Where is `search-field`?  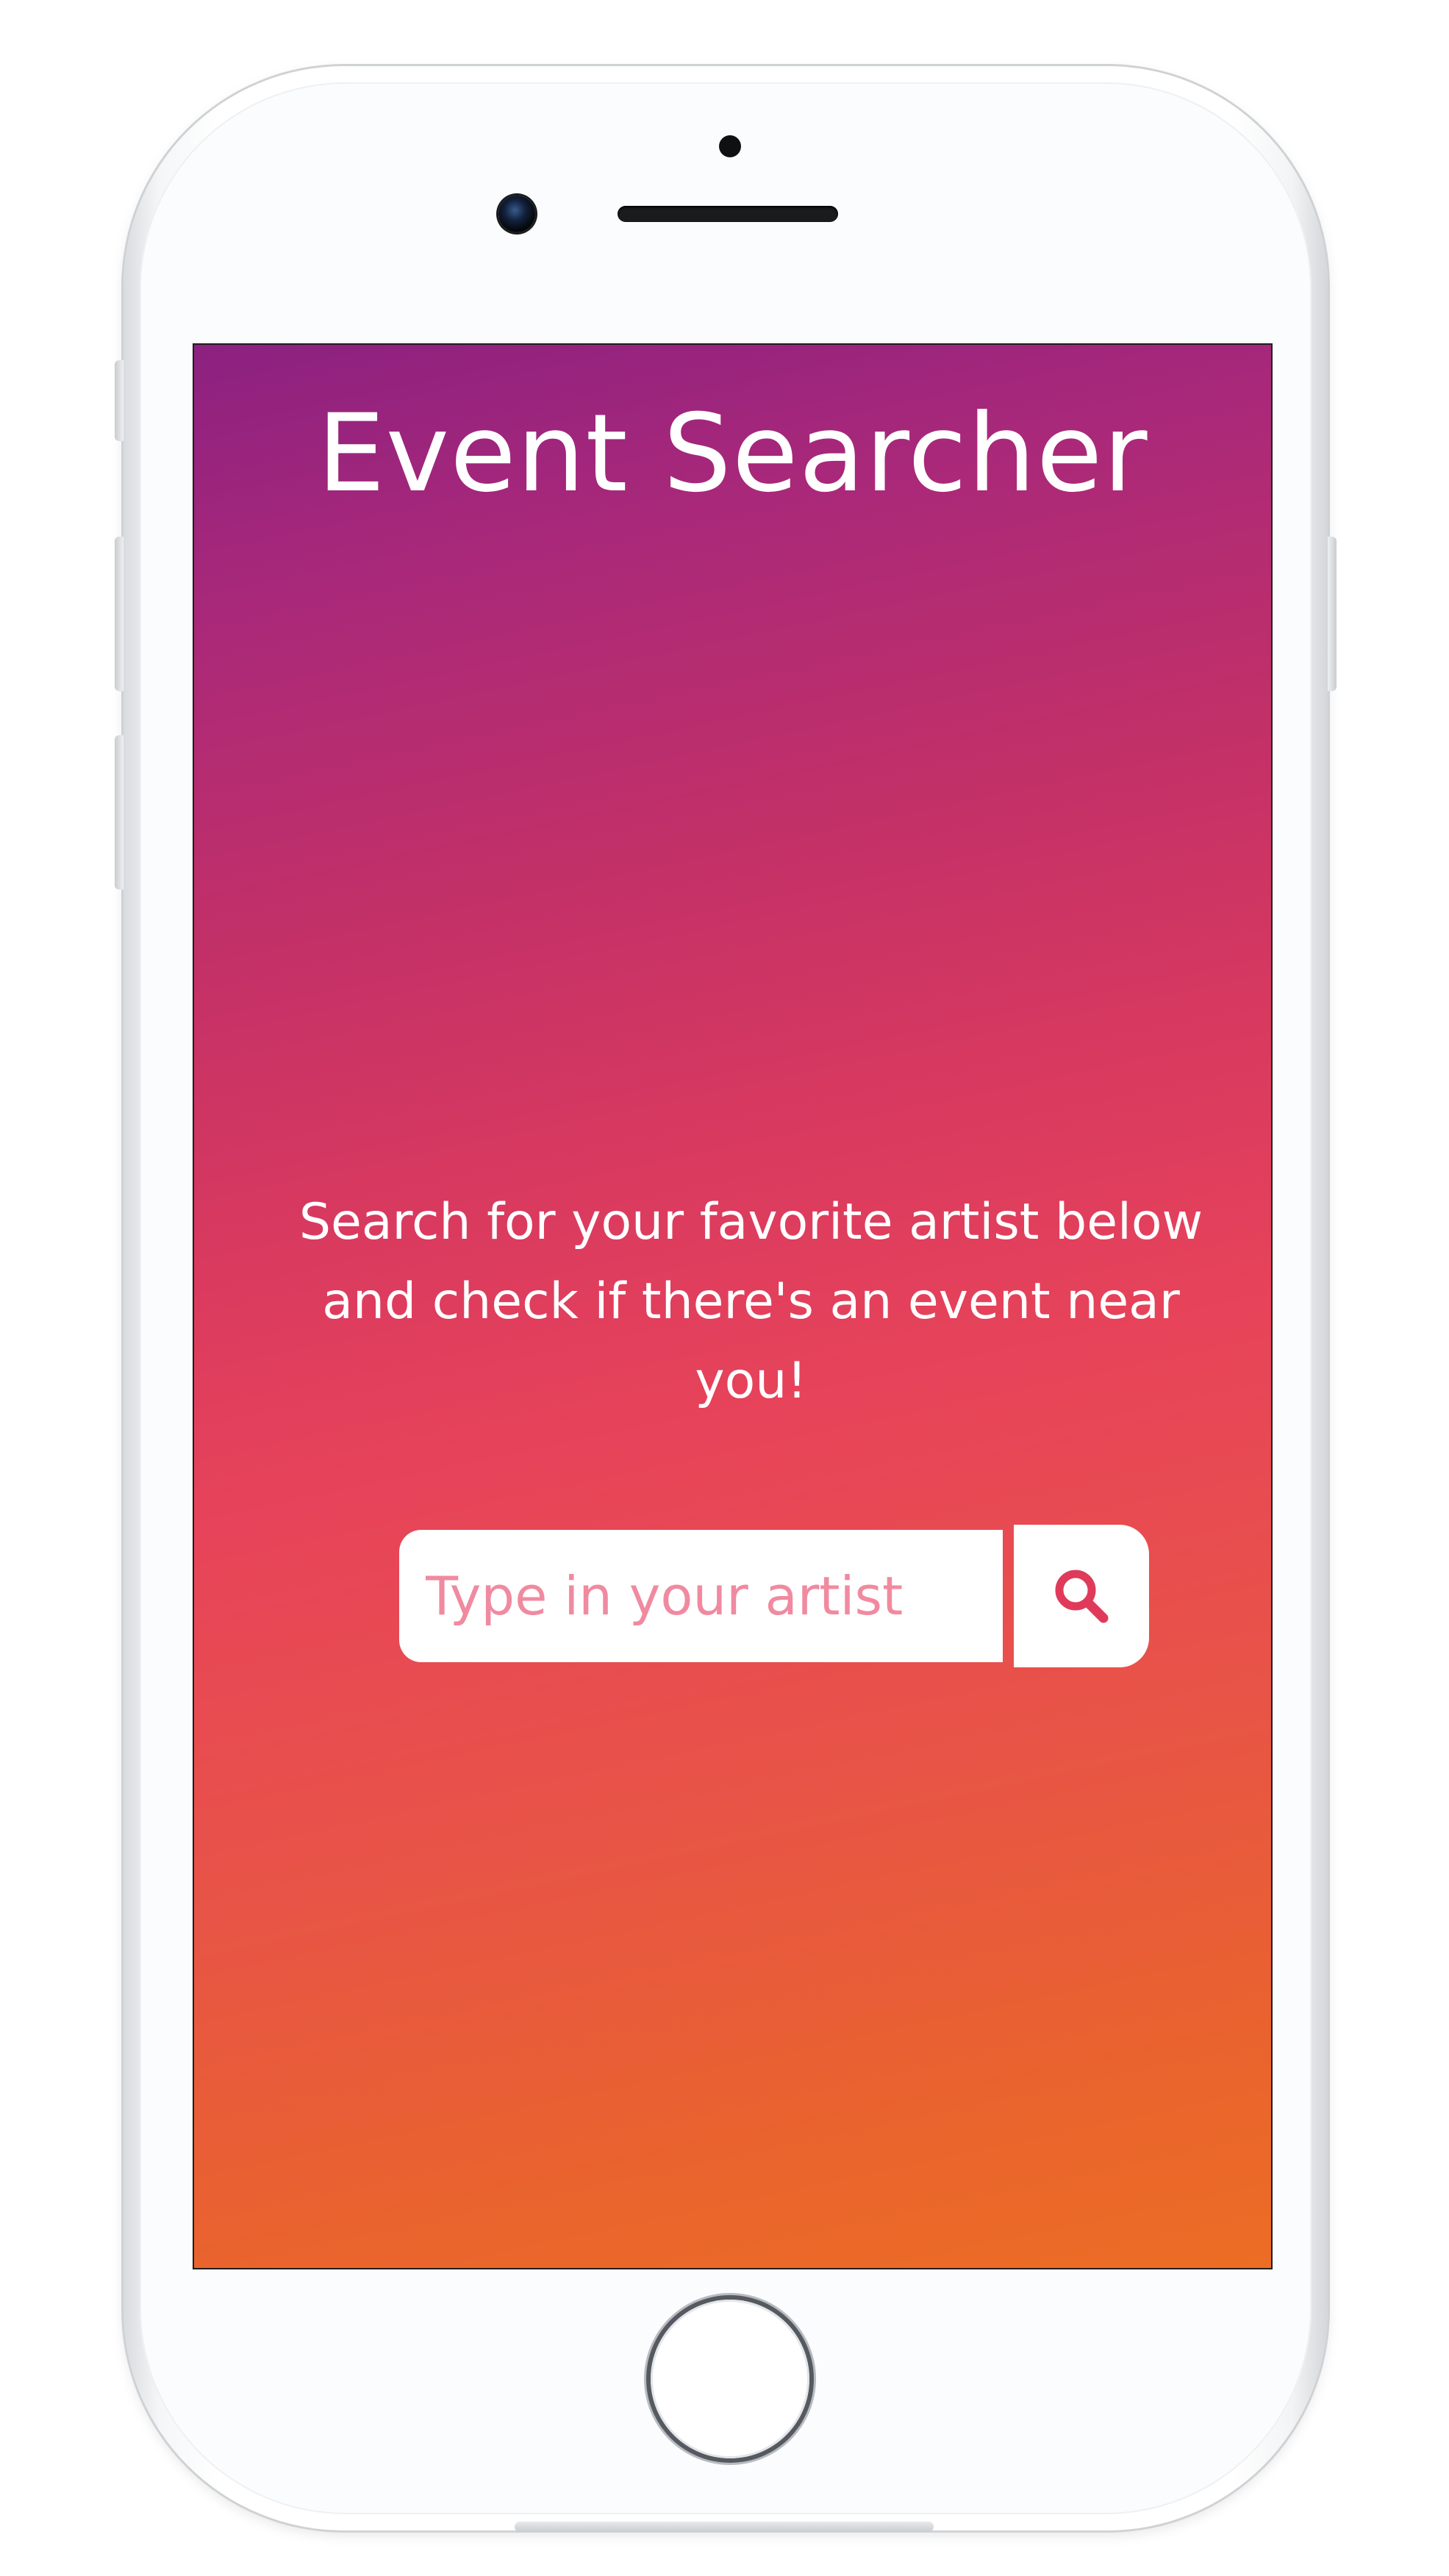 search-field is located at coordinates (701, 1596).